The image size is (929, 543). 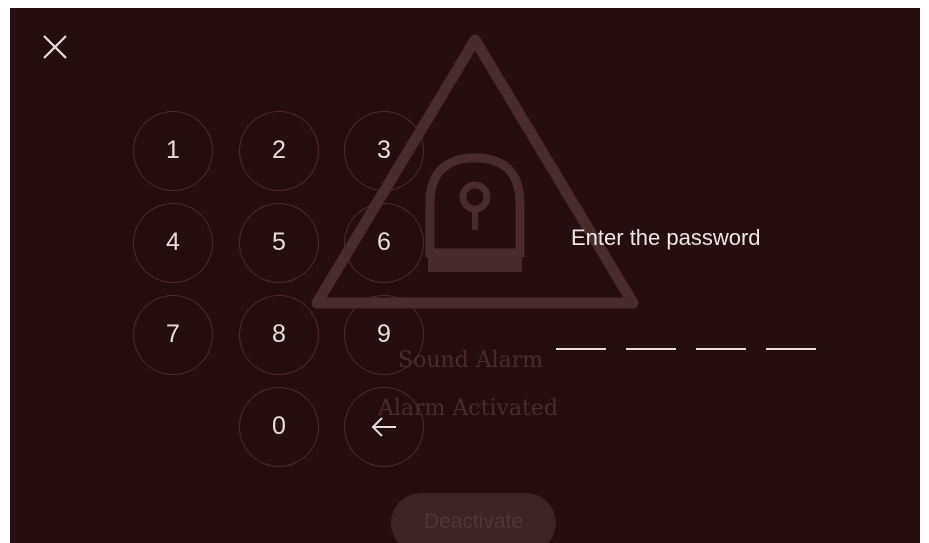 What do you see at coordinates (384, 151) in the screenshot?
I see `key-3: 3` at bounding box center [384, 151].